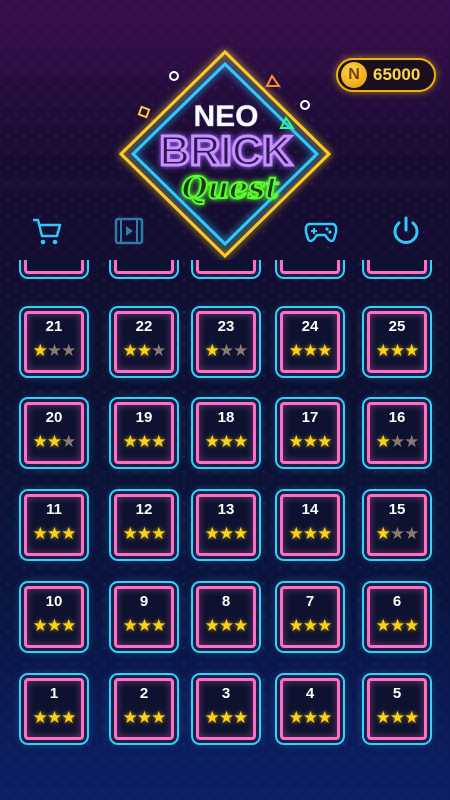  I want to click on level-tile: 1 ★★★, so click(54, 709).